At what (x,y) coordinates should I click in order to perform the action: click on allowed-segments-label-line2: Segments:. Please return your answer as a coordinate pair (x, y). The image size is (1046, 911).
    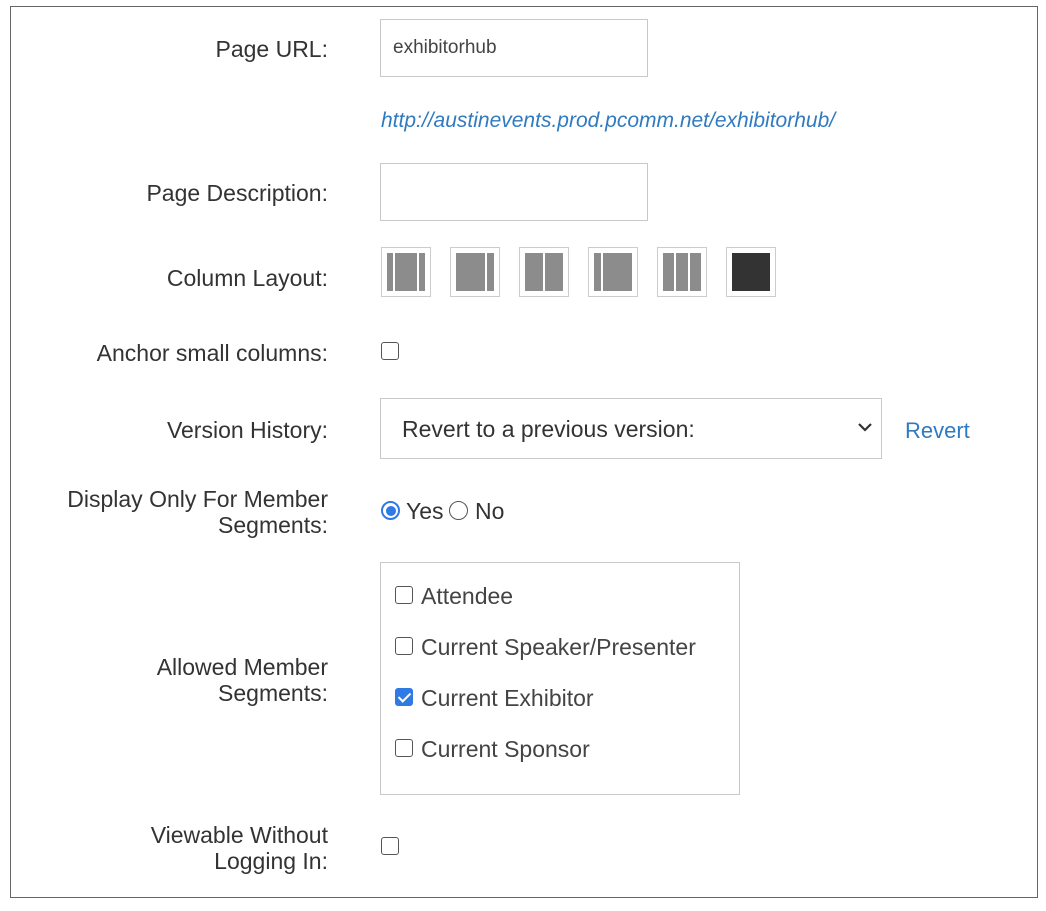
    Looking at the image, I should click on (273, 693).